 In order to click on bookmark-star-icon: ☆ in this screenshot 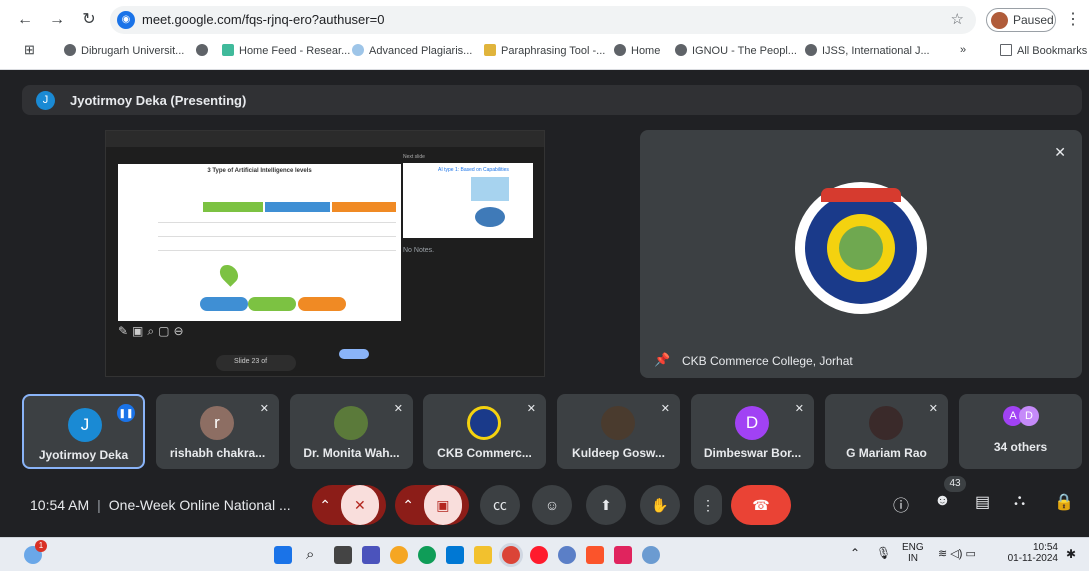, I will do `click(957, 19)`.